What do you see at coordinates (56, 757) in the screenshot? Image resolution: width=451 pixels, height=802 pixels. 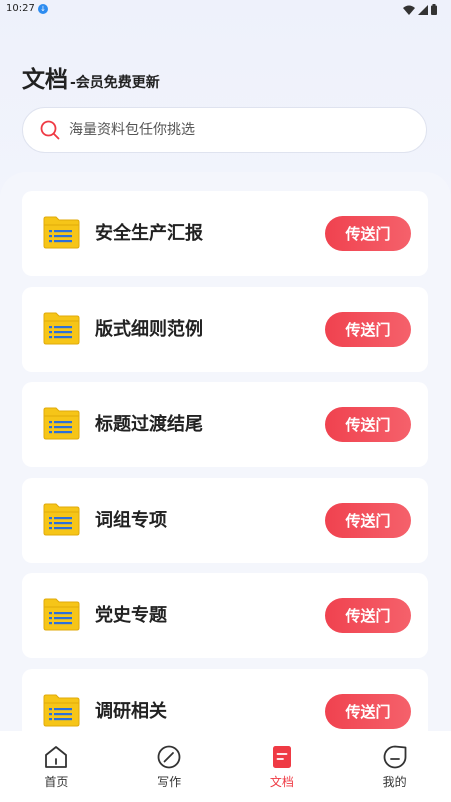 I see `home-icon` at bounding box center [56, 757].